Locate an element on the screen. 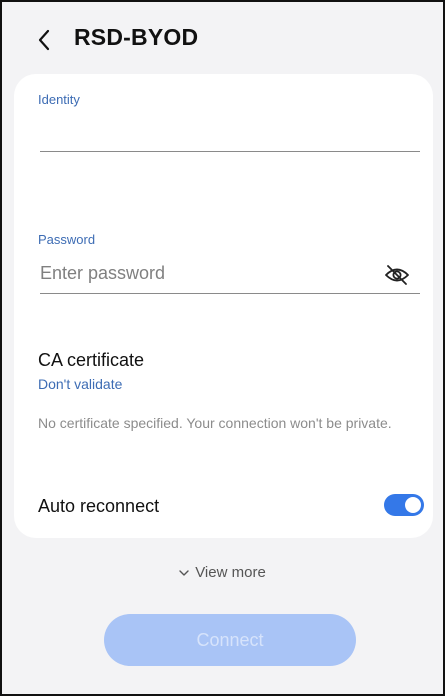 This screenshot has width=445, height=696. view-more-button: View more is located at coordinates (222, 572).